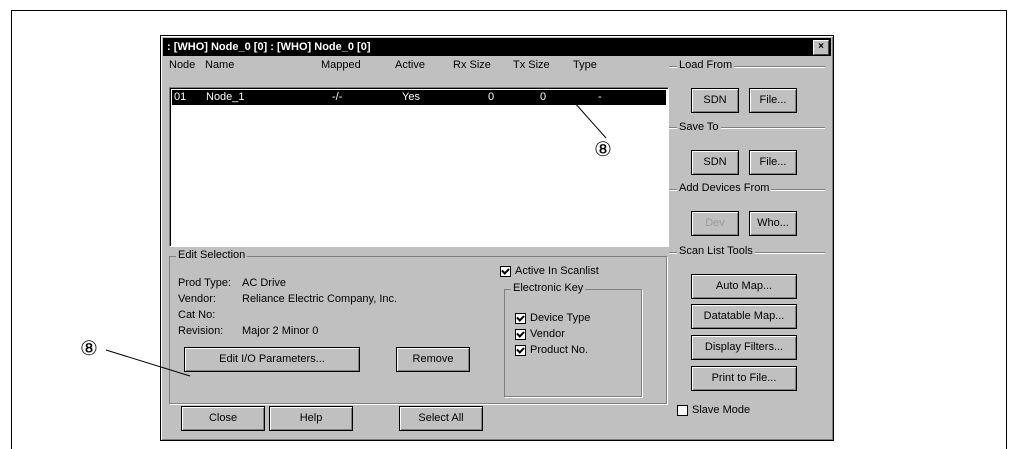 Image resolution: width=1018 pixels, height=449 pixels. I want to click on device-type-checkbox: Device Type, so click(552, 318).